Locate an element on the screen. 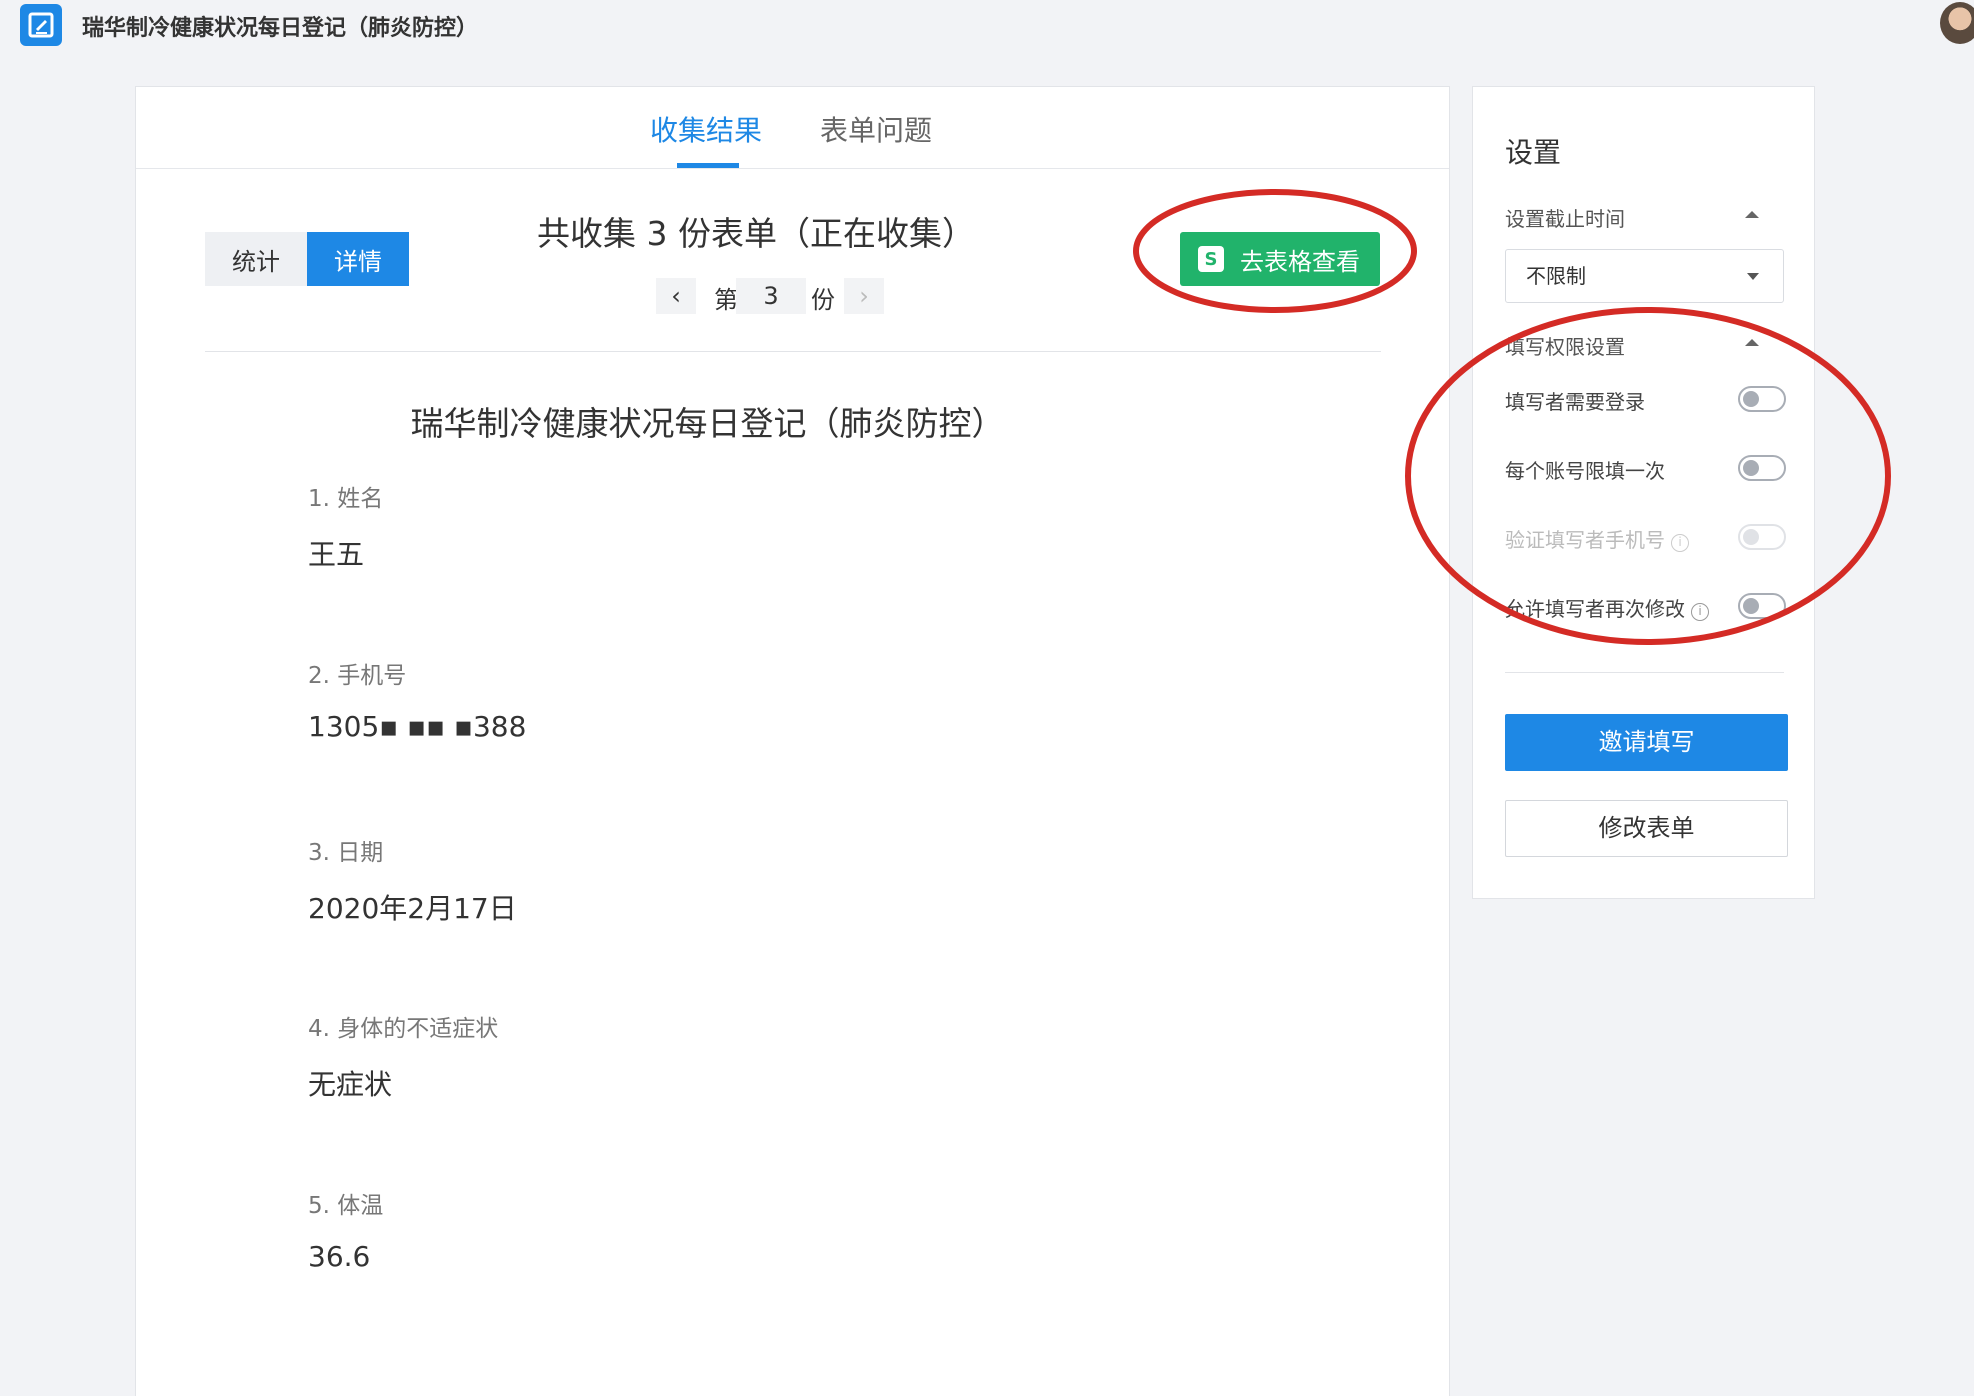 This screenshot has height=1396, width=1974. permission-label: 每个账号限填一次 is located at coordinates (1585, 471).